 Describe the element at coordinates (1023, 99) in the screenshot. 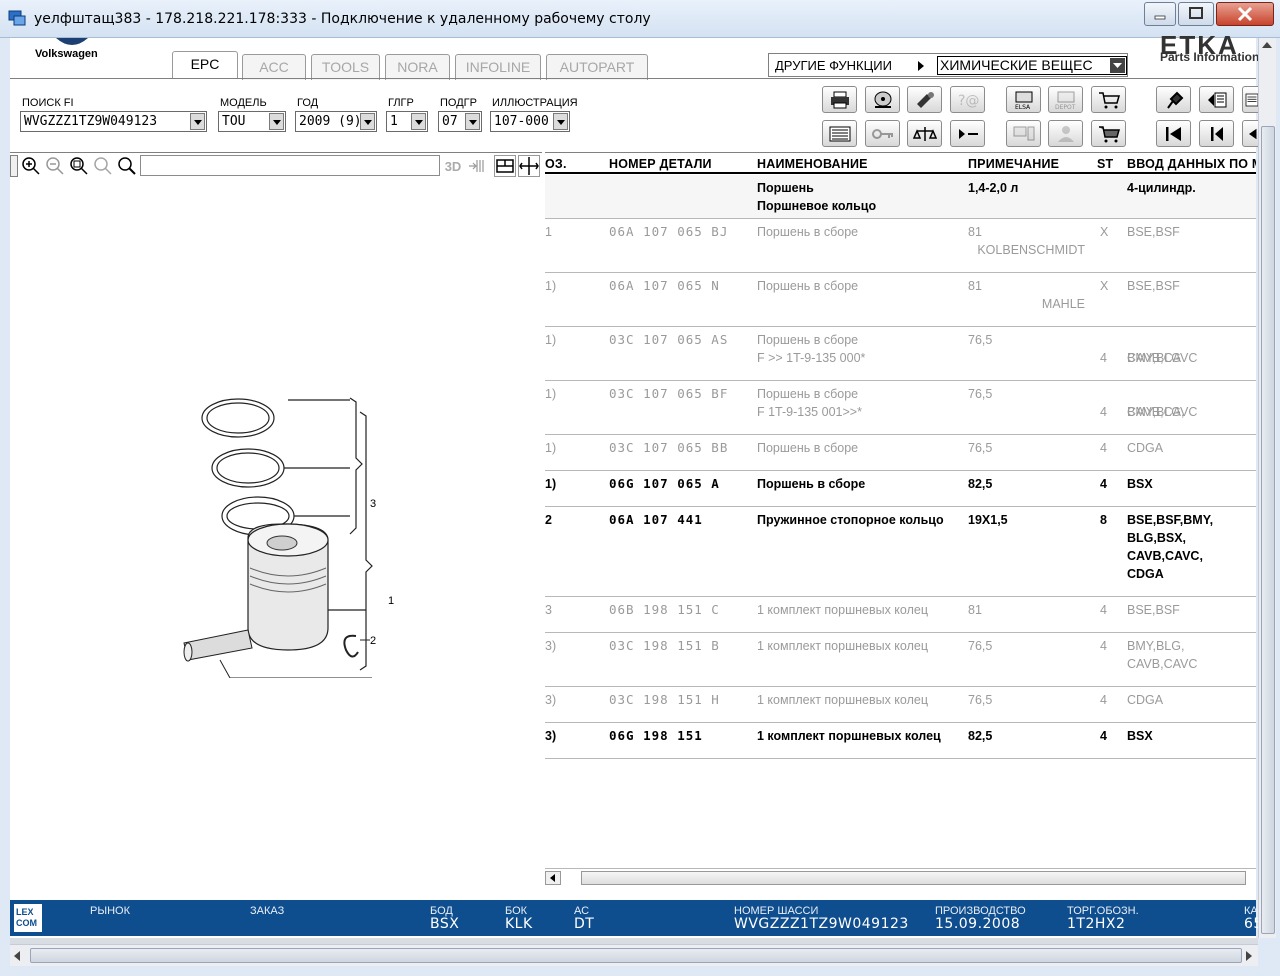

I see `elsa-button: ELSA` at that location.